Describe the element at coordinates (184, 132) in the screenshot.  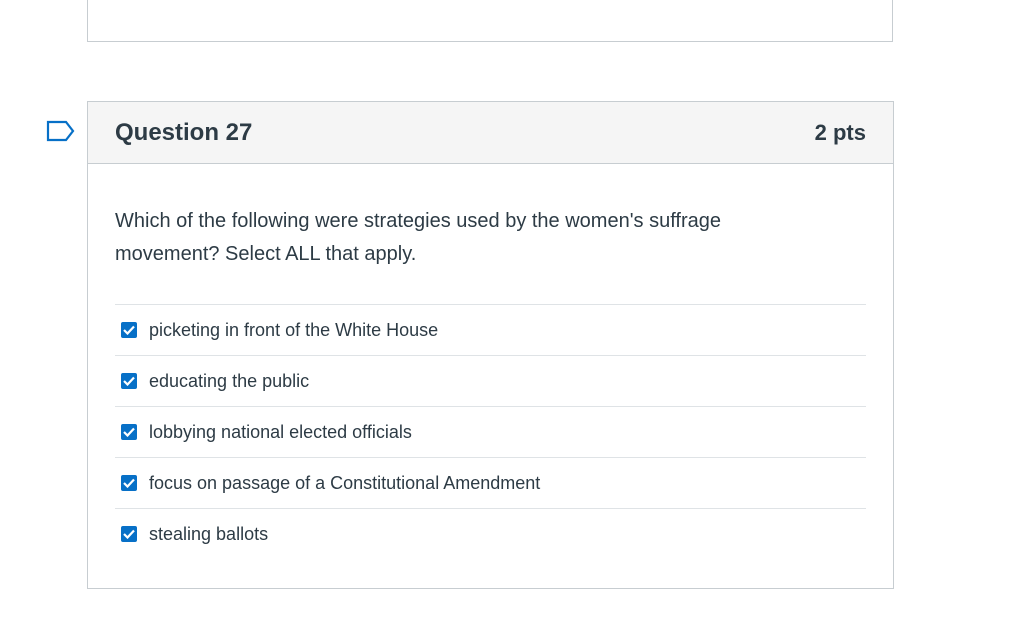
I see `question-title: Question 27` at that location.